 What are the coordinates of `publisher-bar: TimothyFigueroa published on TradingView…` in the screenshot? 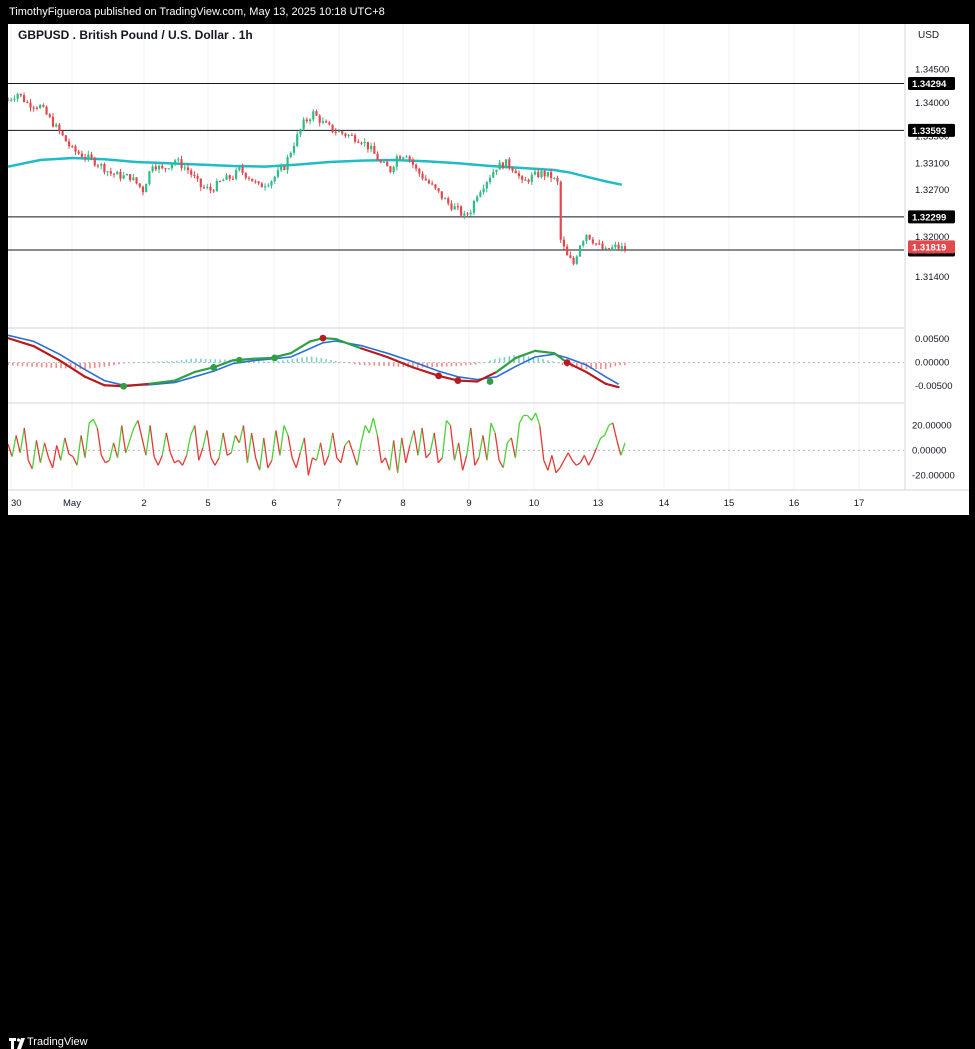 It's located at (487, 12).